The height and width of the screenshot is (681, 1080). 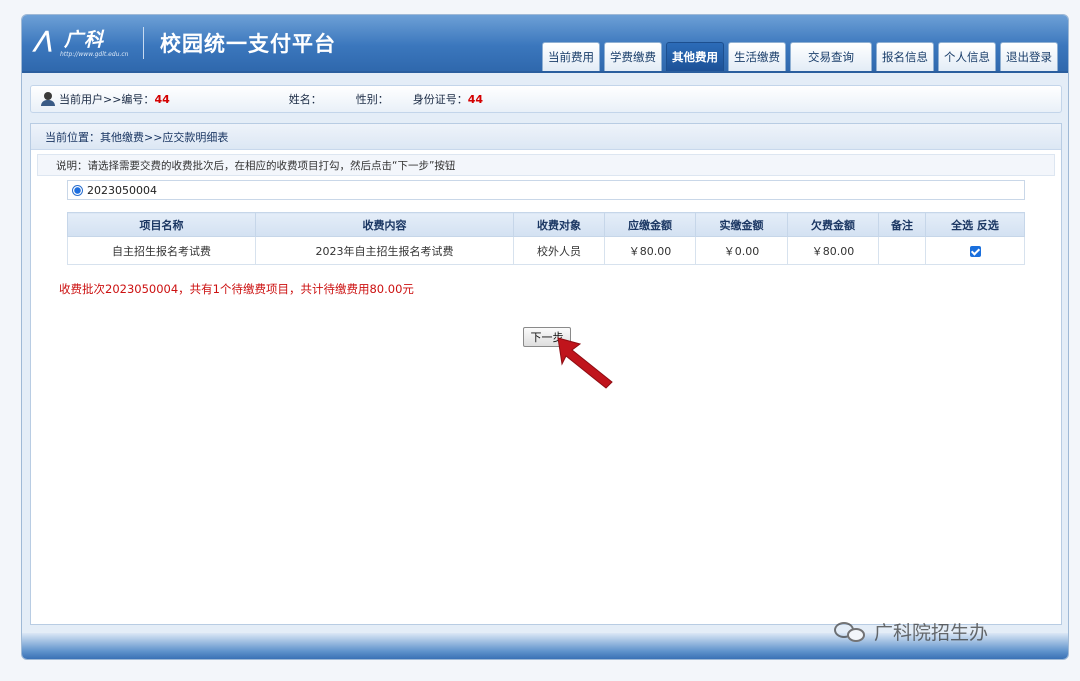 I want to click on logo-url: http://www.gdlt.edu.cn, so click(x=94, y=54).